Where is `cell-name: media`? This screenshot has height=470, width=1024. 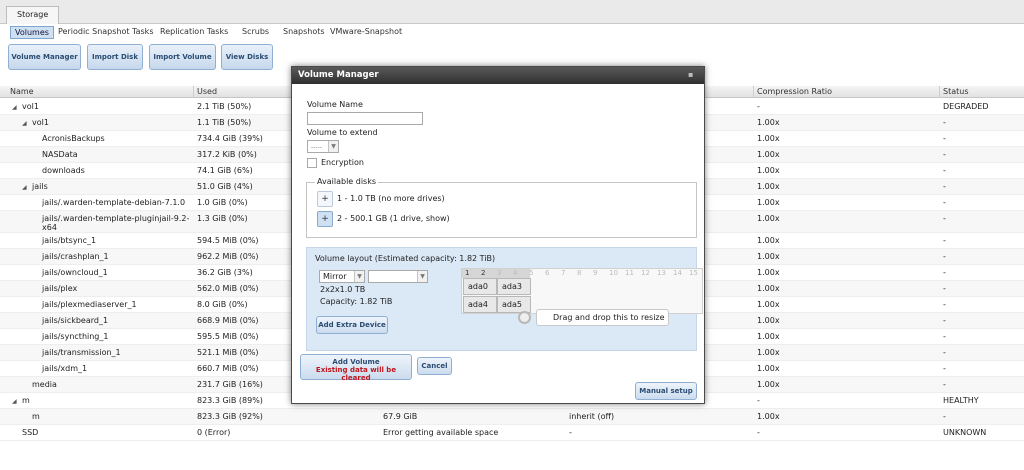
cell-name: media is located at coordinates (44, 384).